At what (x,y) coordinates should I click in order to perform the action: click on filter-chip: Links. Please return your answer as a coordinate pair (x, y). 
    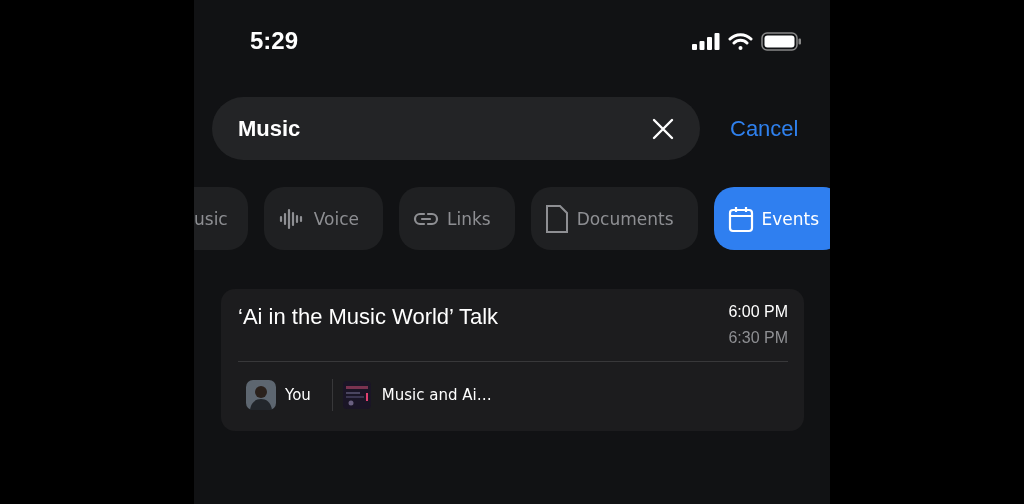
    Looking at the image, I should click on (456, 218).